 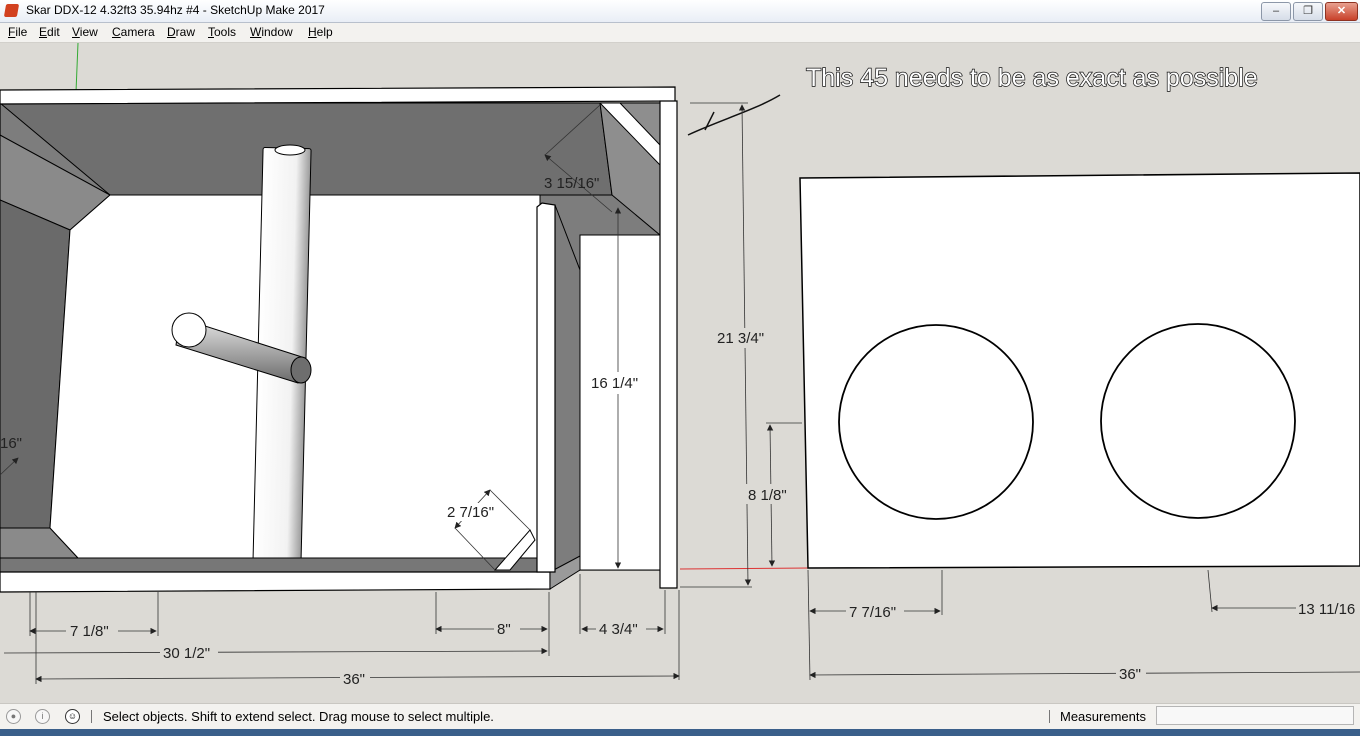 I want to click on dim-left-partial: 16", so click(x=11, y=443).